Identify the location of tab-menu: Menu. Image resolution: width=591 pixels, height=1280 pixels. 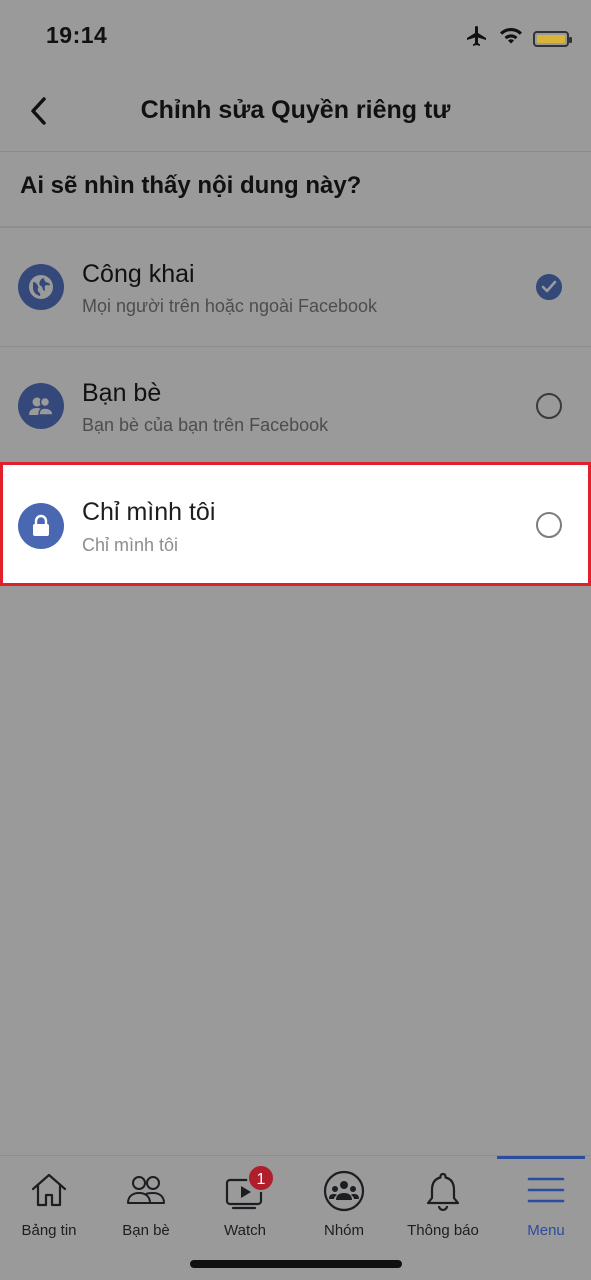
(544, 1206).